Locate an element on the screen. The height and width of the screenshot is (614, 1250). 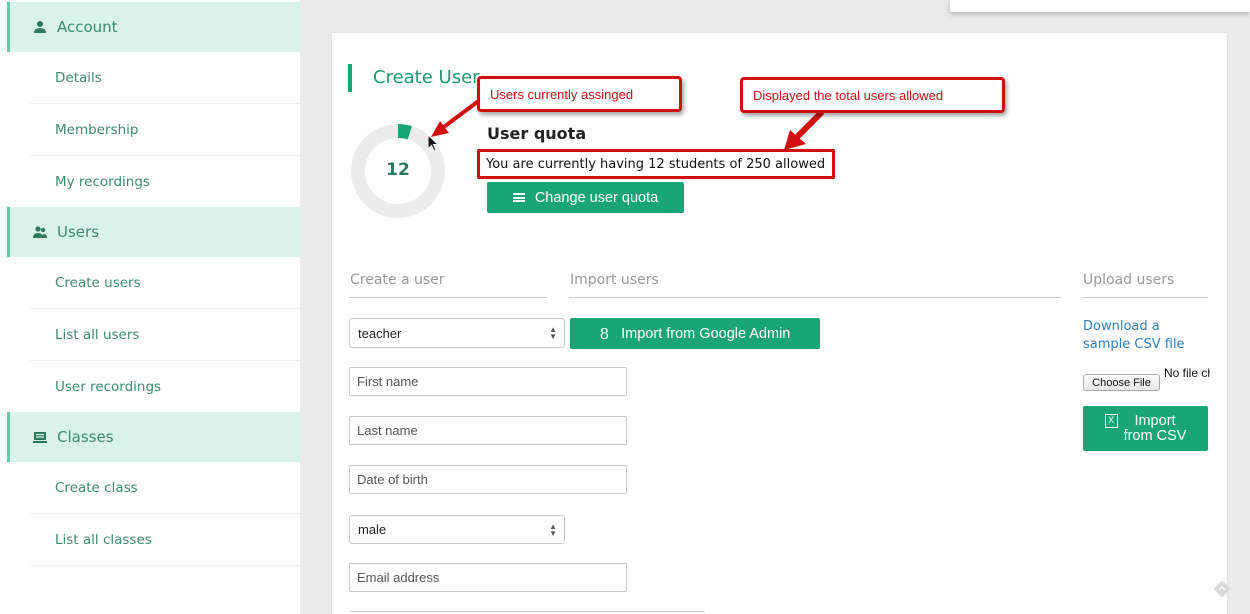
sidebar-item-list-all-classes: List all classes is located at coordinates (165, 540).